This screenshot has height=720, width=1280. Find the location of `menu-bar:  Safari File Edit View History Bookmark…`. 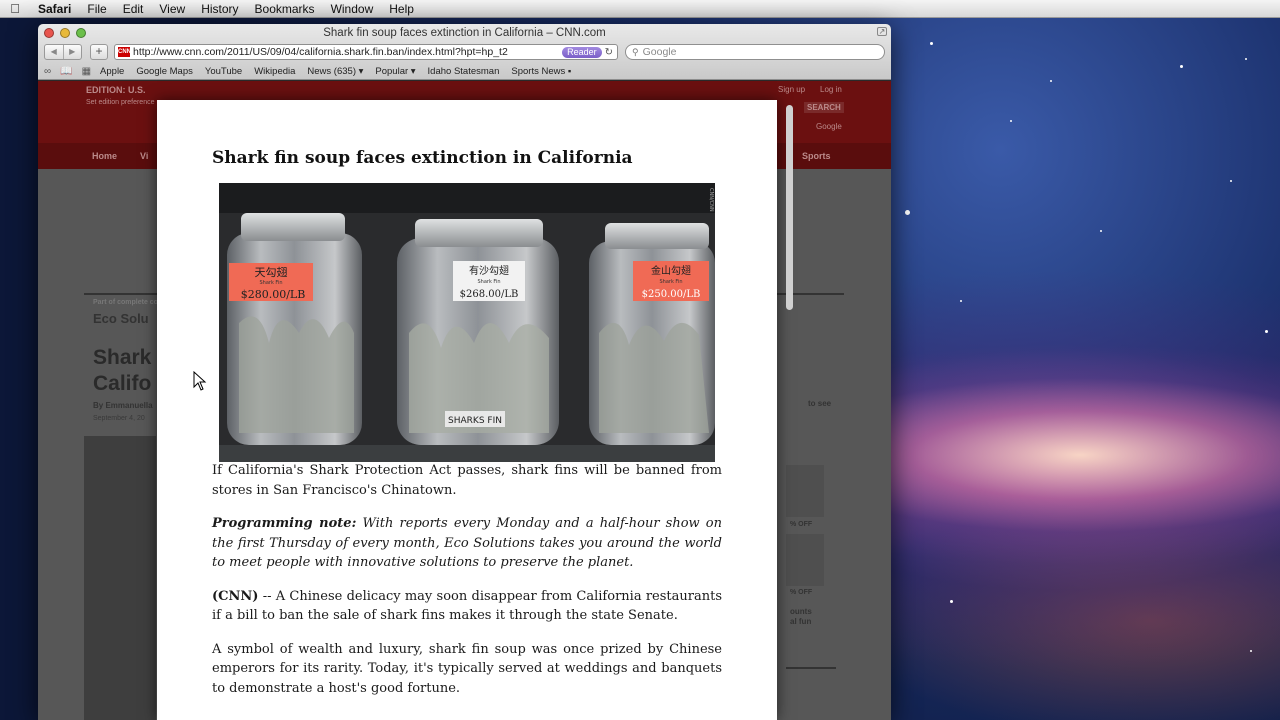

menu-bar:  Safari File Edit View History Bookmark… is located at coordinates (640, 9).